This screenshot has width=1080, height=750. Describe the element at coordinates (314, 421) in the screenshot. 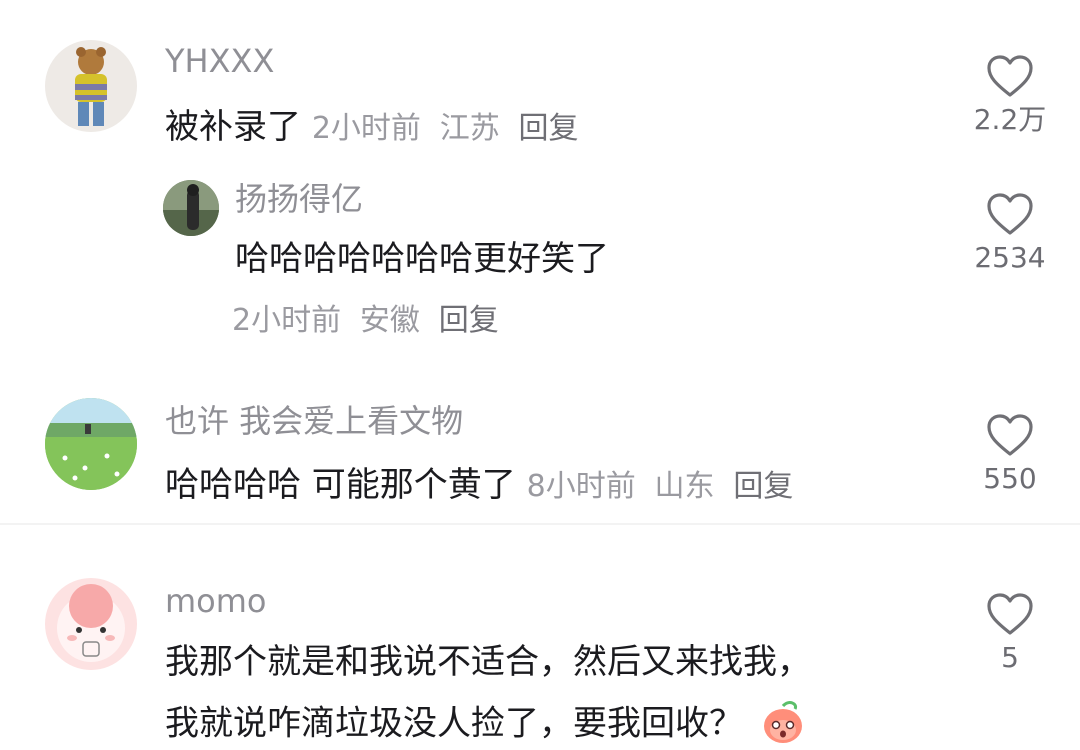

I see `comment-username: 也许 我会爱上看文物` at that location.